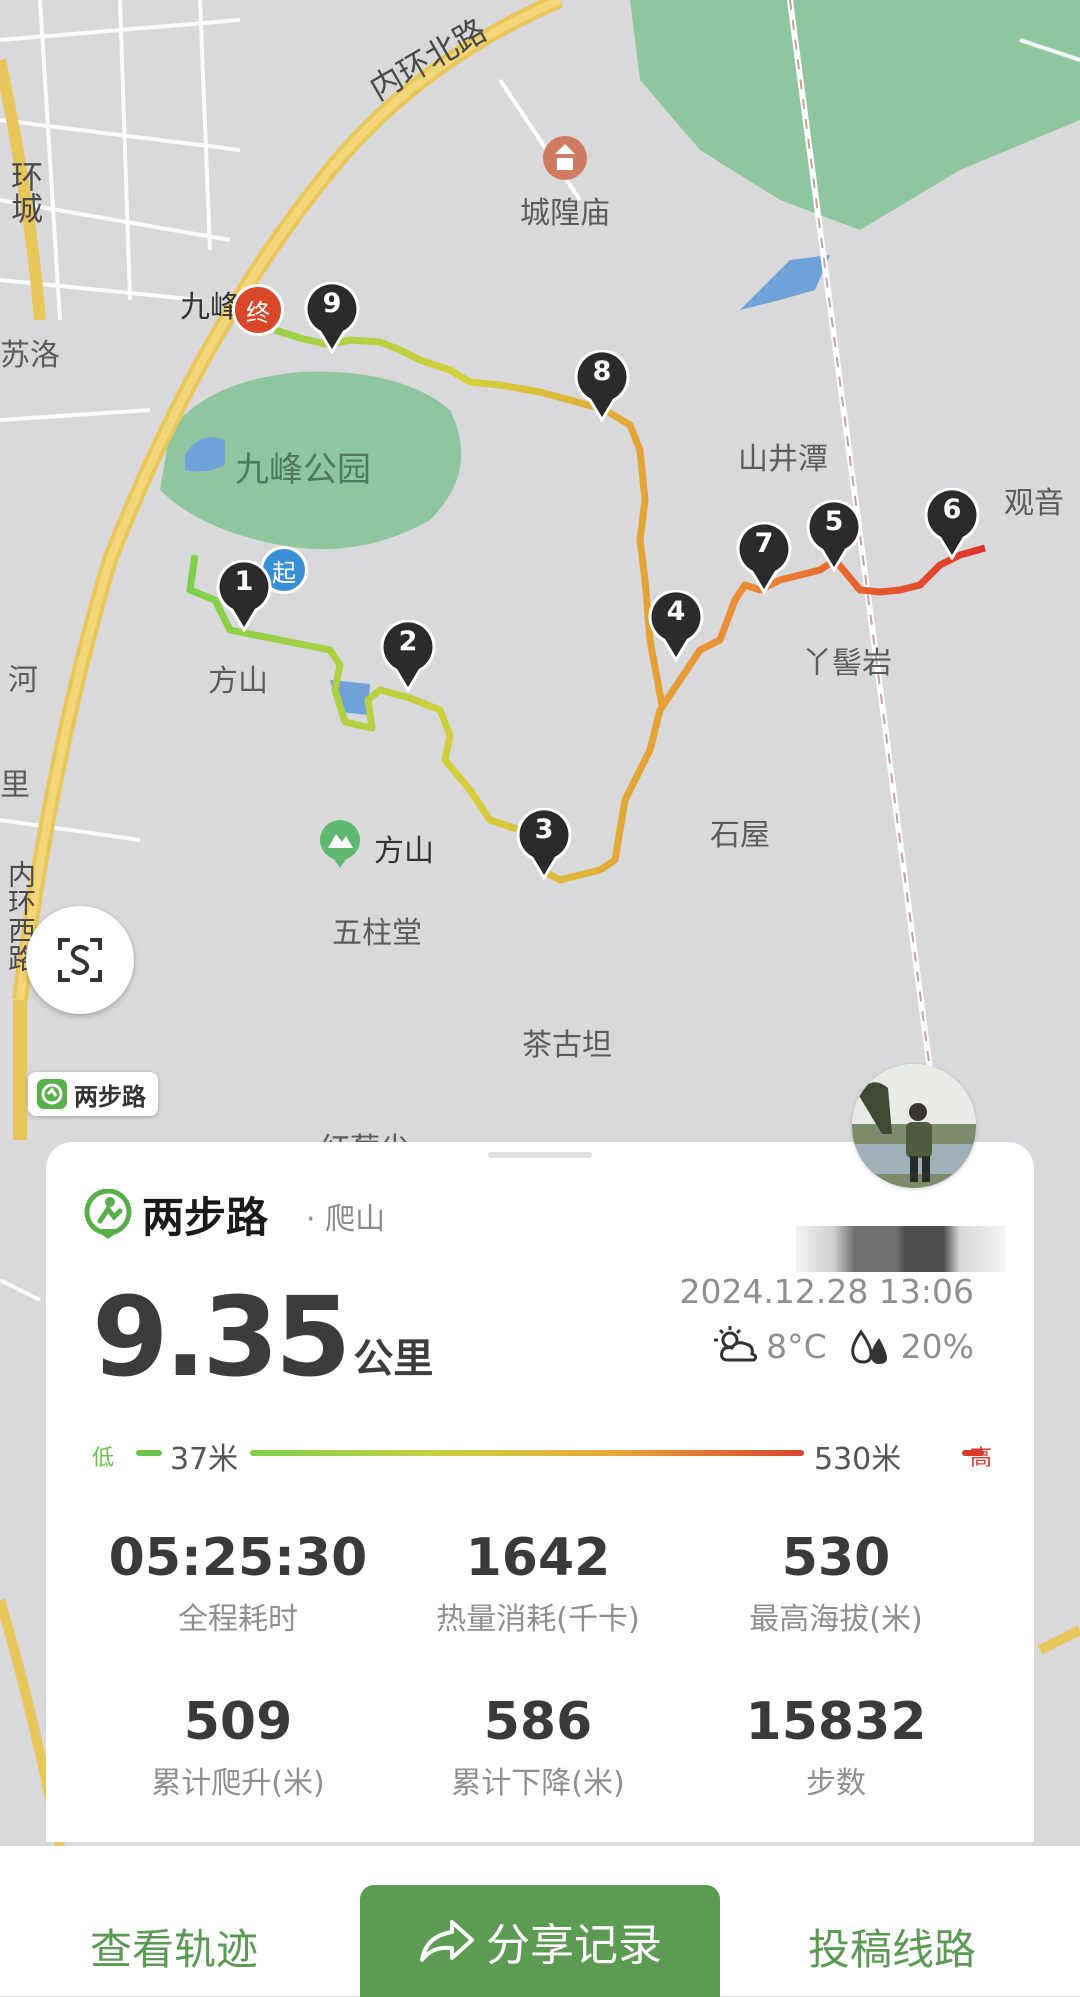  Describe the element at coordinates (332, 303) in the screenshot. I see `waypoint-number: 9` at that location.